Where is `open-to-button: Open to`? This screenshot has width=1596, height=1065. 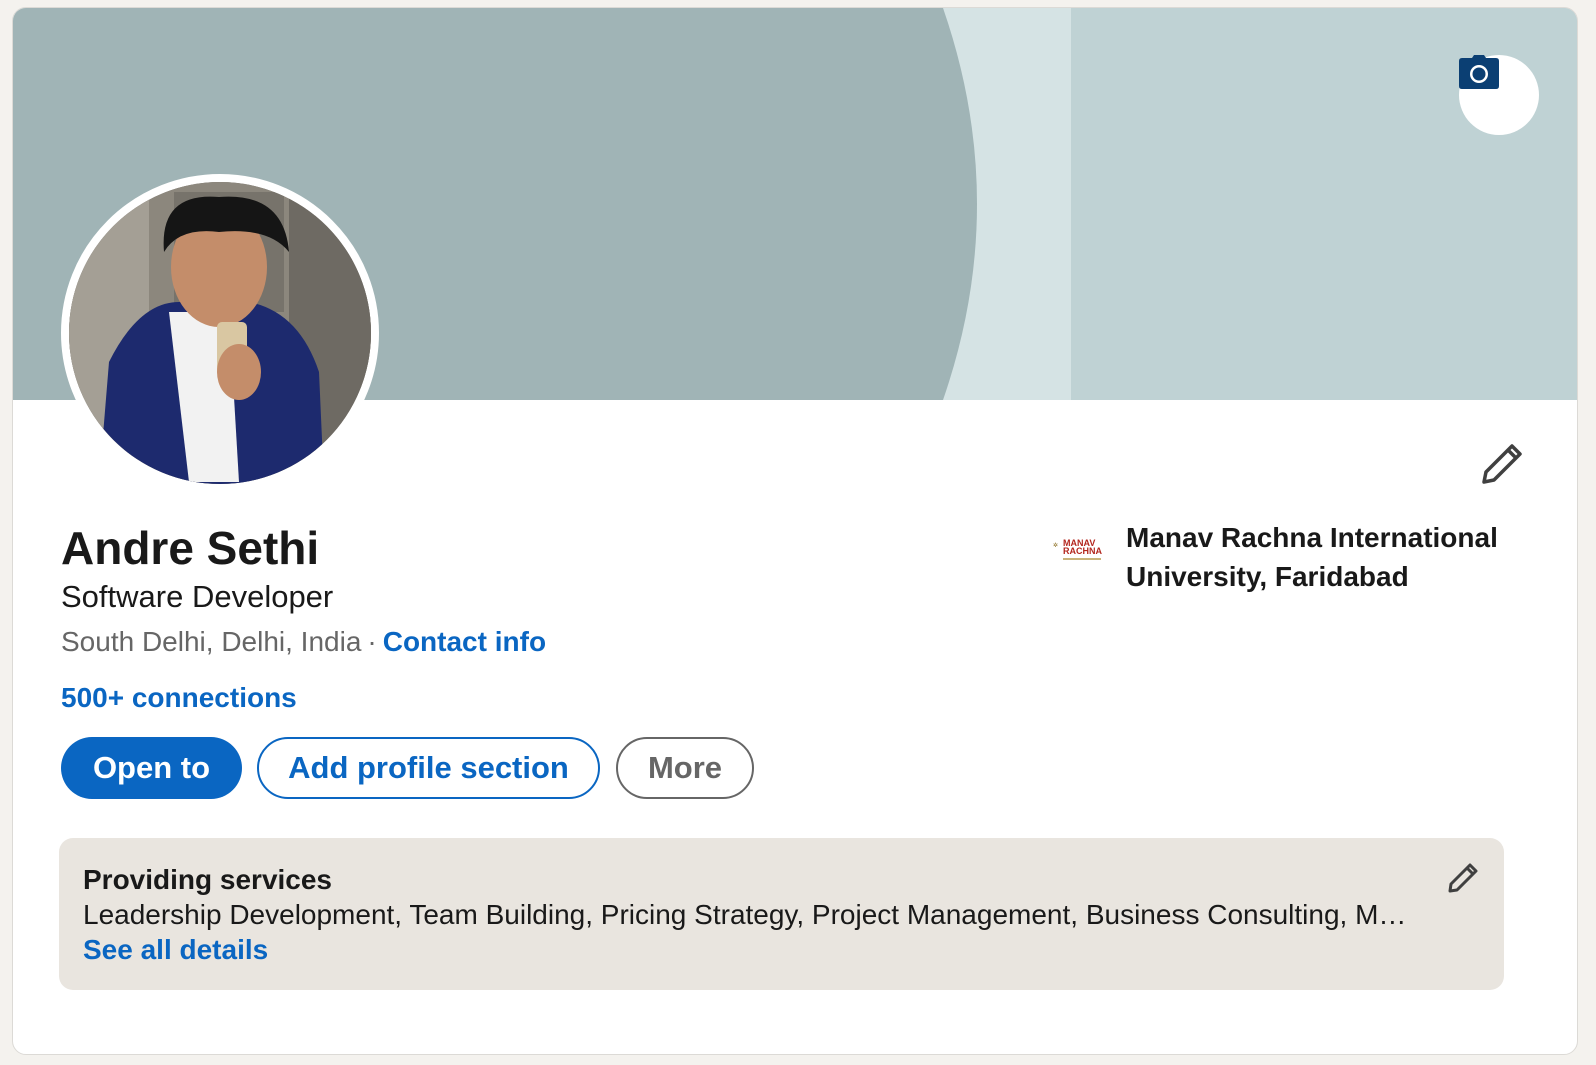
open-to-button: Open to is located at coordinates (151, 768).